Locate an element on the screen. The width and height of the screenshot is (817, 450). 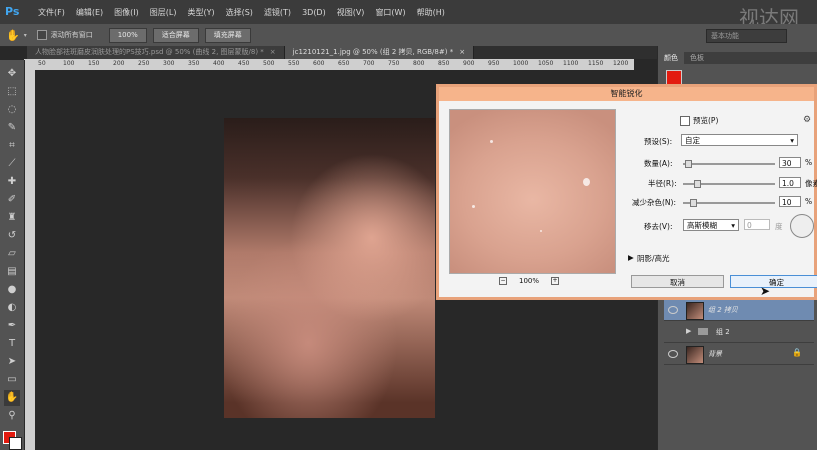
cancel-button: 取消 is located at coordinates (677, 281).